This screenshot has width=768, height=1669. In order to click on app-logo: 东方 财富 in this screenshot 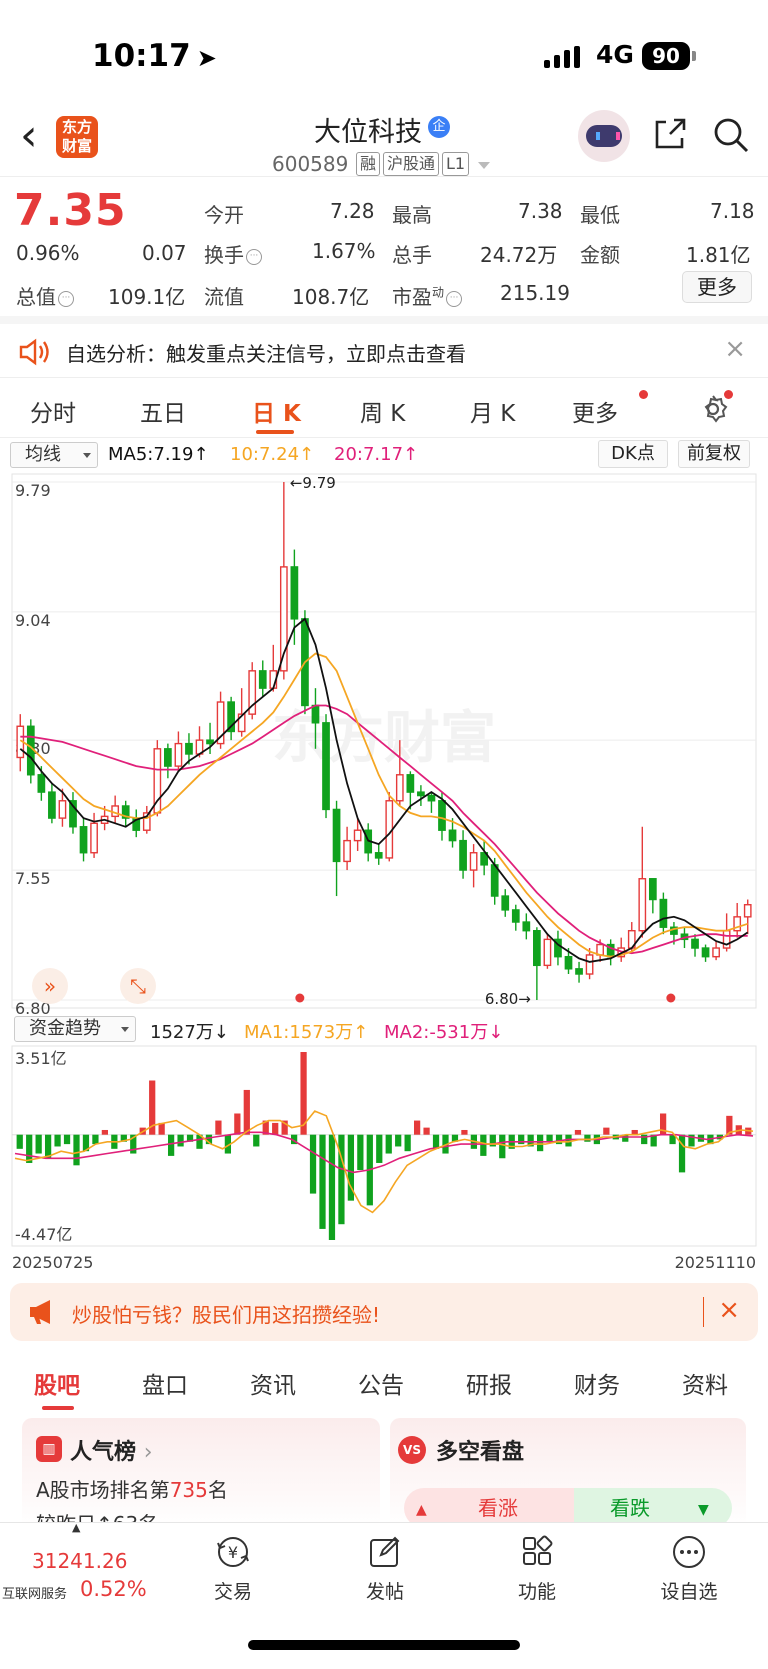, I will do `click(77, 137)`.